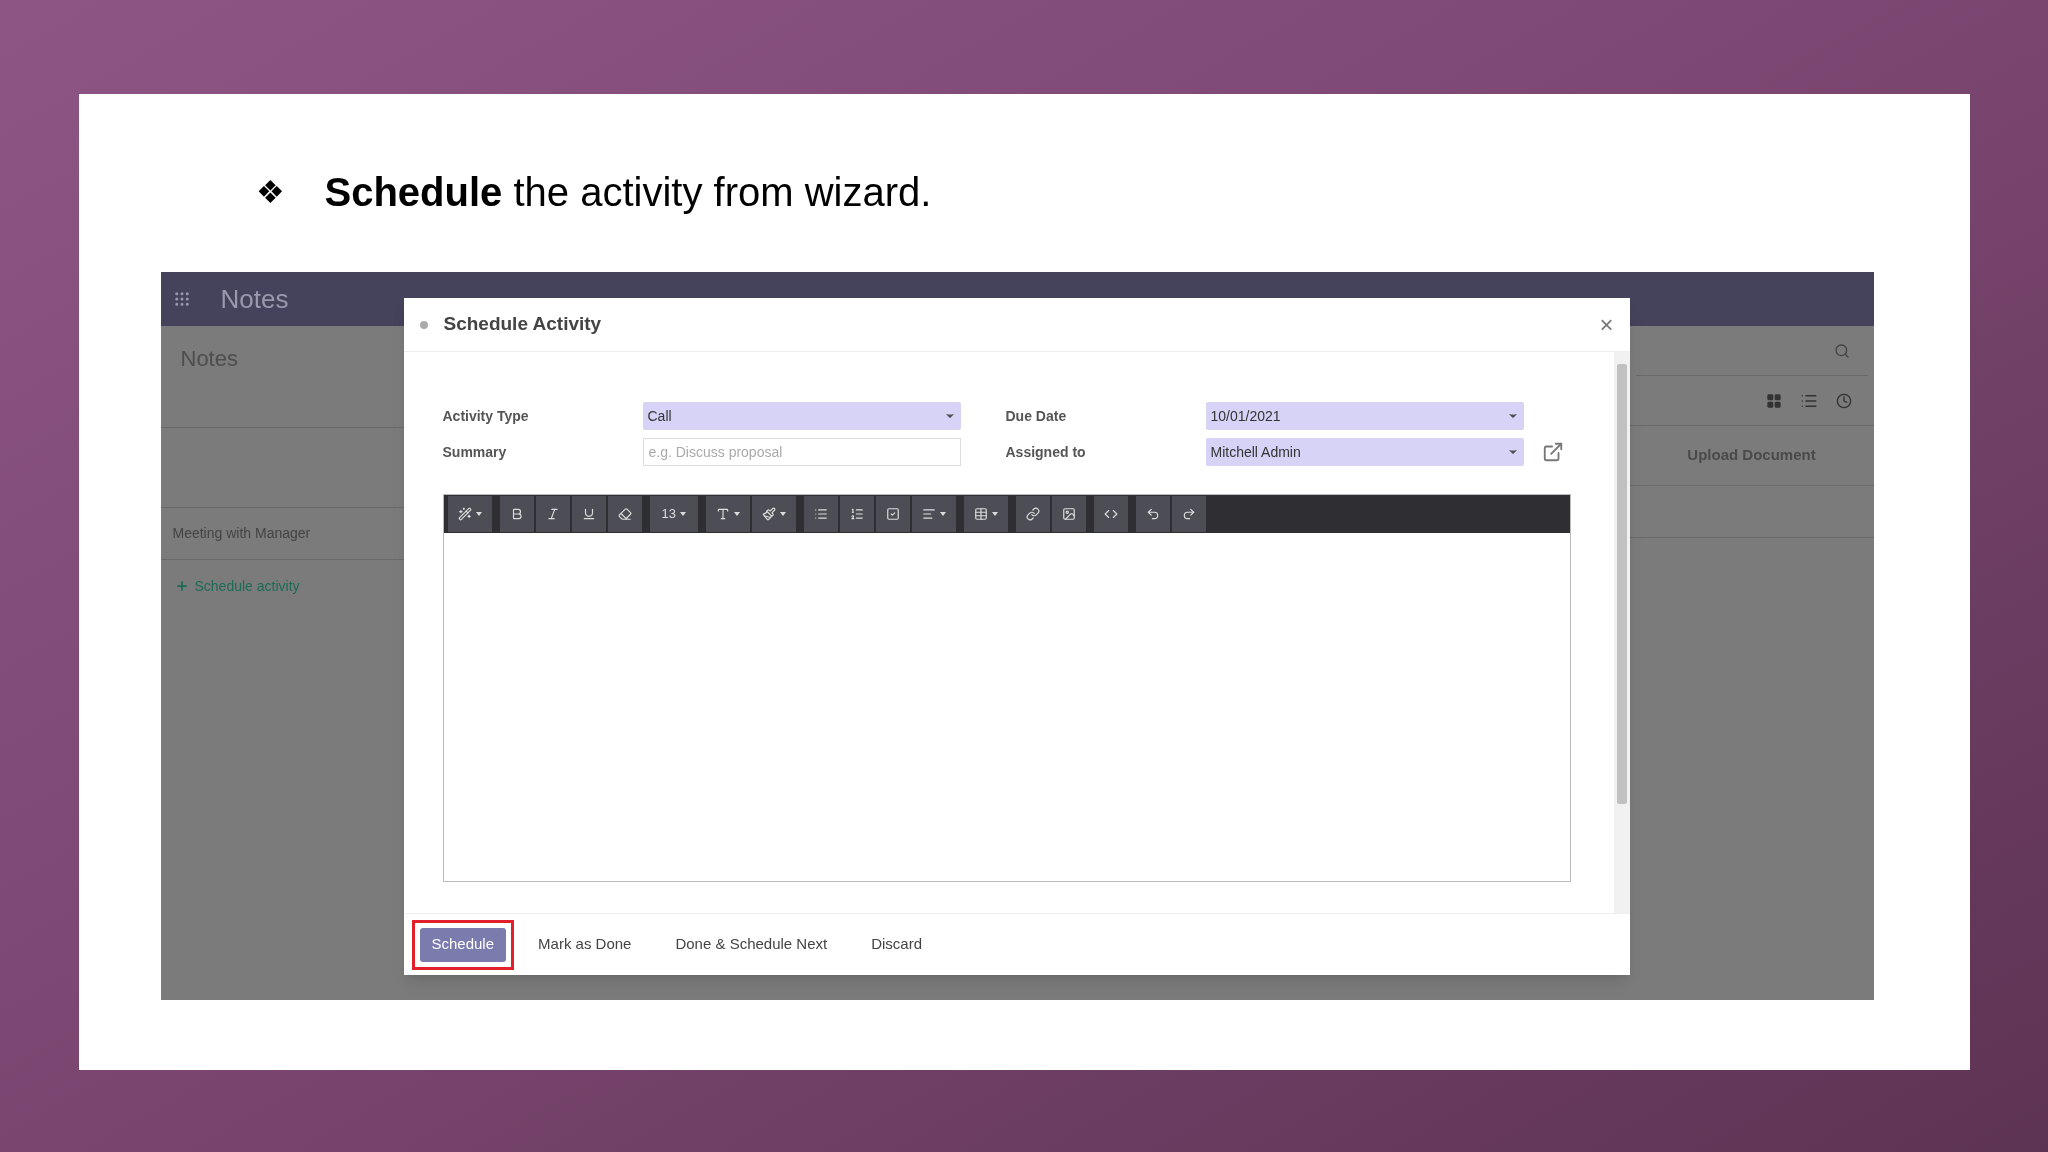 This screenshot has height=1152, width=2048. What do you see at coordinates (181, 299) in the screenshot?
I see `apps-menu-icon` at bounding box center [181, 299].